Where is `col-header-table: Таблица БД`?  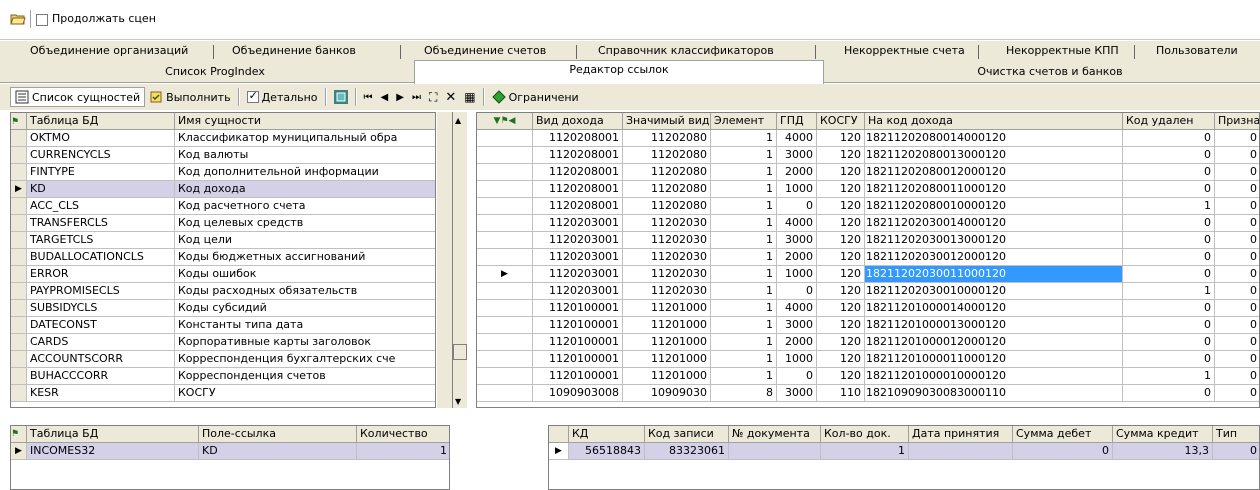
col-header-table: Таблица БД is located at coordinates (101, 121).